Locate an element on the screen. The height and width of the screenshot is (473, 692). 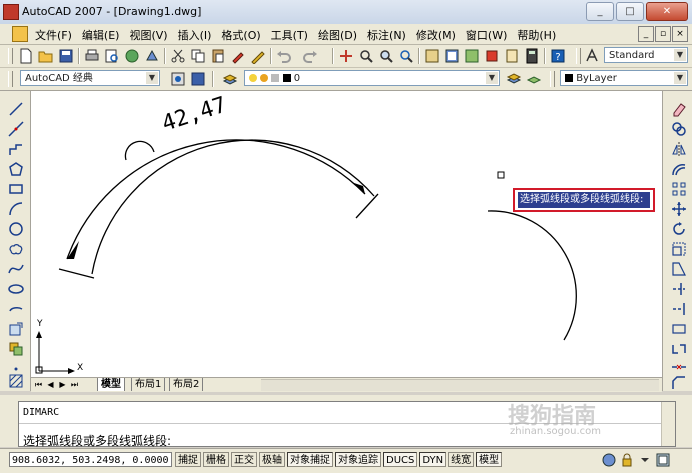
paste-icon is located at coordinates (218, 56).